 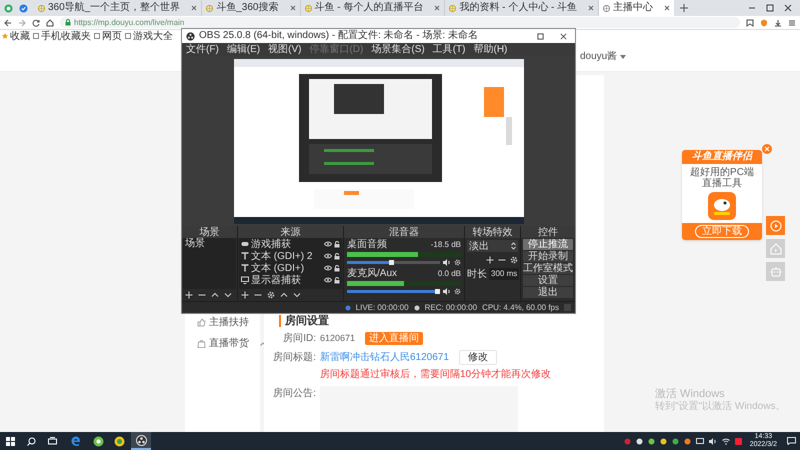 What do you see at coordinates (778, 22) in the screenshot?
I see `download-icon` at bounding box center [778, 22].